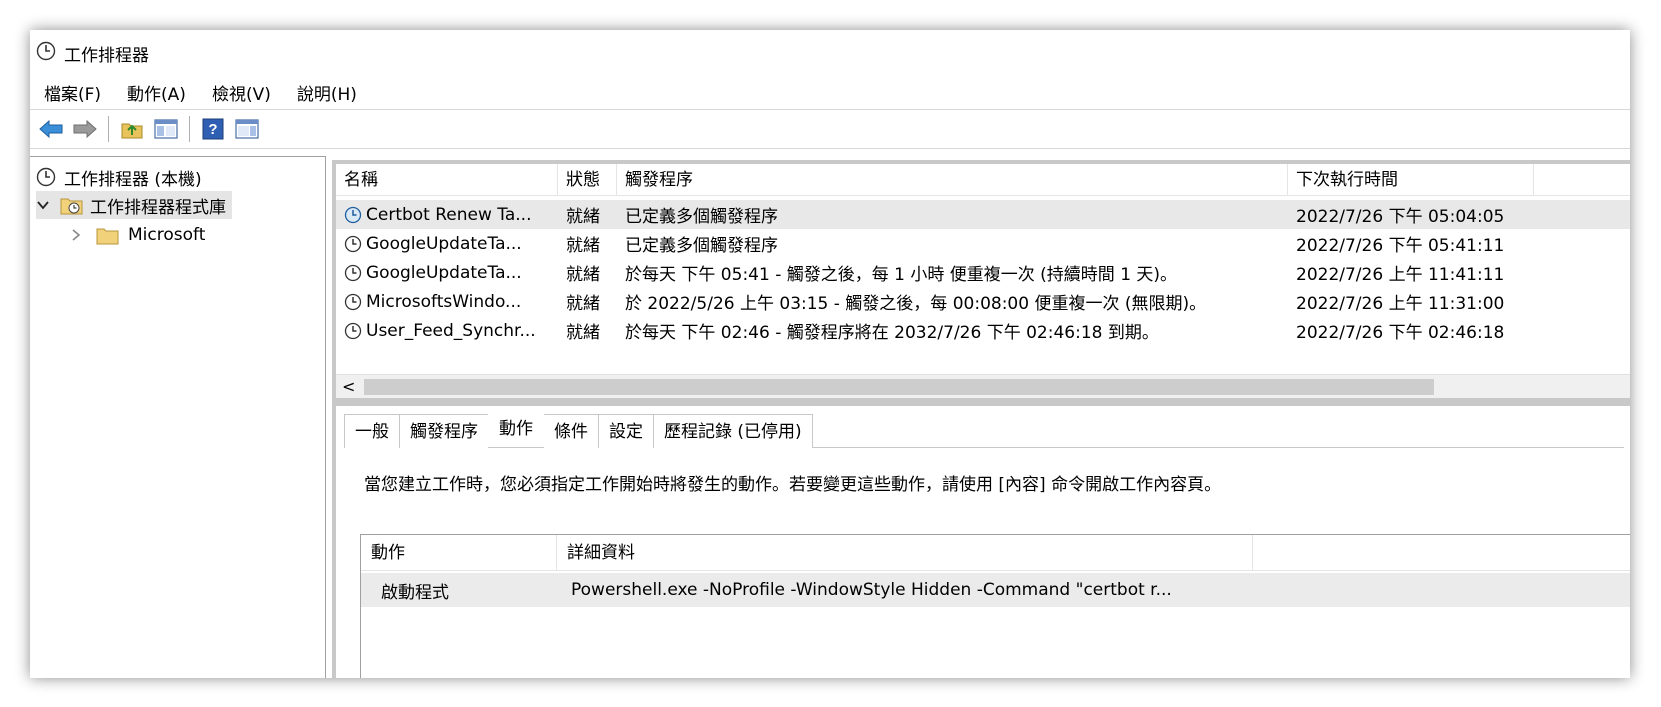  I want to click on menu-view: 檢視(V), so click(241, 92).